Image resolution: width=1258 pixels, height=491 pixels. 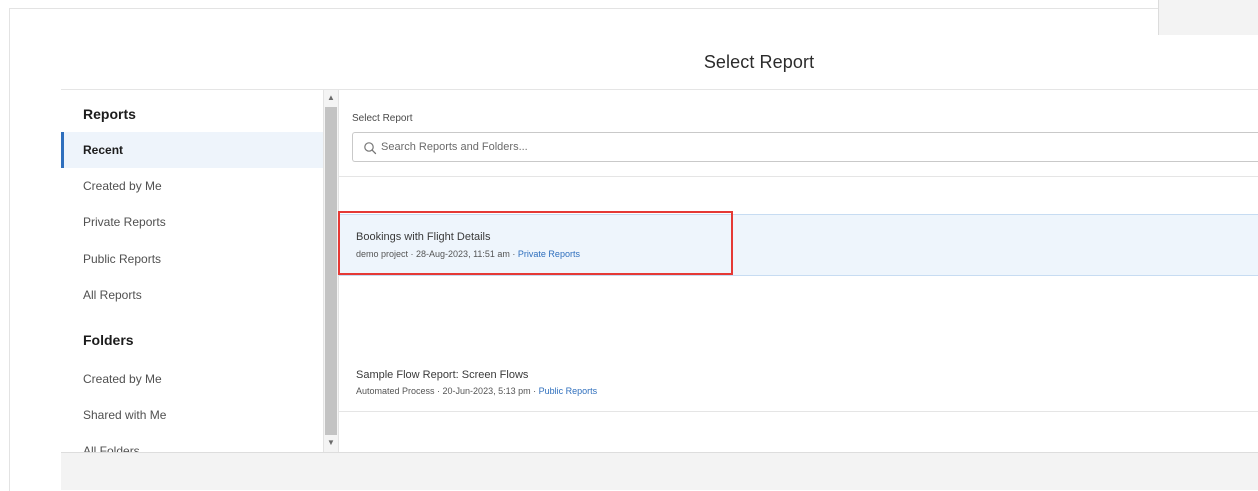 What do you see at coordinates (192, 379) in the screenshot?
I see `sidebar-item-folders-created-by-me: Created by Me` at bounding box center [192, 379].